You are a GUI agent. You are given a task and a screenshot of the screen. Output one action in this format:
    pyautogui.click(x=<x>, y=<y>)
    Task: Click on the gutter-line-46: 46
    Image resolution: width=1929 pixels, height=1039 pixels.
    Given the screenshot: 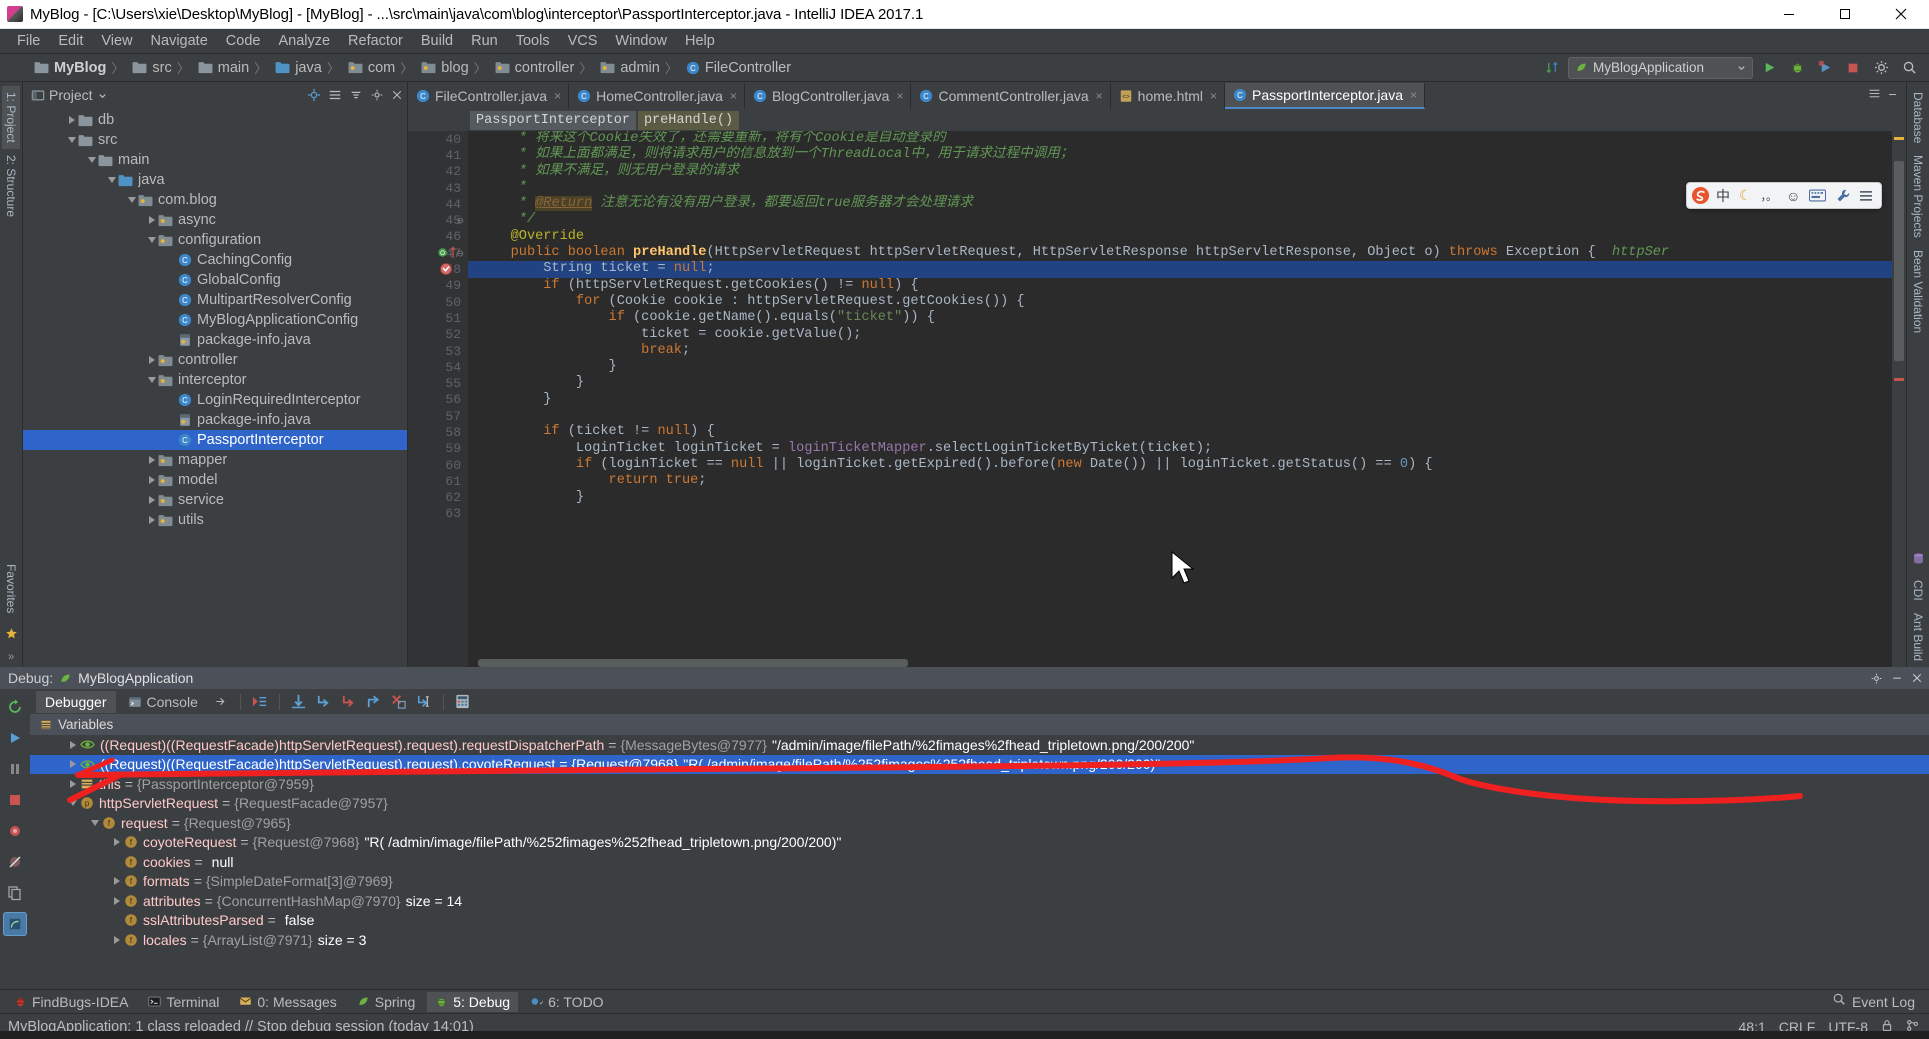 What is the action you would take?
    pyautogui.click(x=438, y=237)
    